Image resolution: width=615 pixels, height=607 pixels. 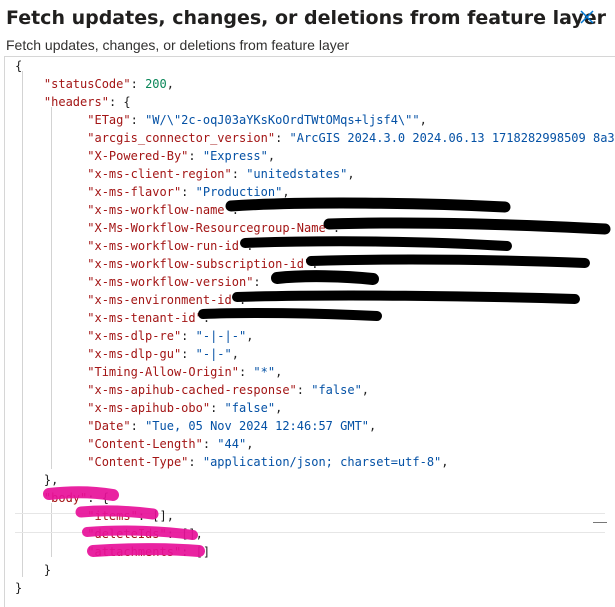 I want to click on close-icon, so click(x=587, y=17).